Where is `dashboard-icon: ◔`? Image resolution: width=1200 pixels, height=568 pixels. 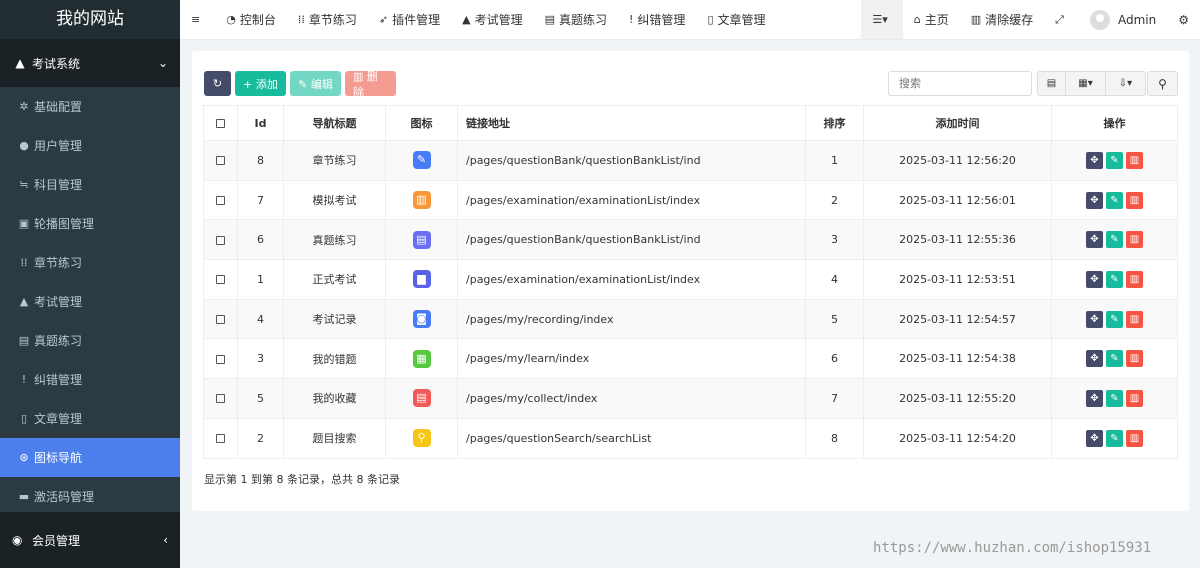 dashboard-icon: ◔ is located at coordinates (231, 19).